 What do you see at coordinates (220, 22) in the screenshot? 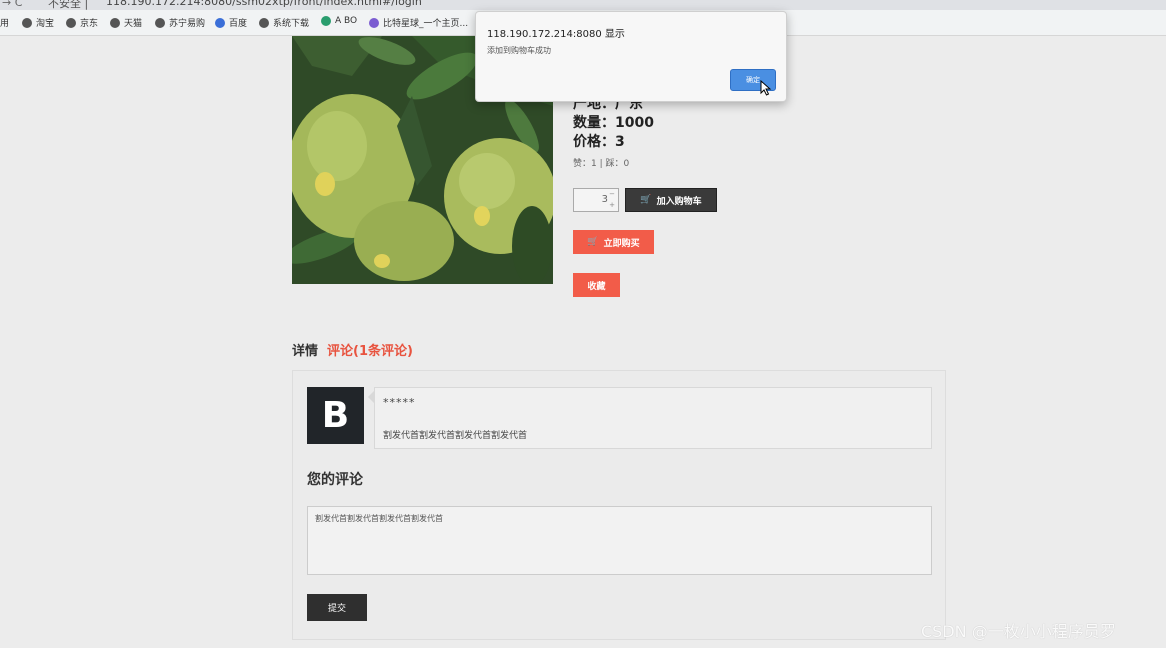
I see `paw-icon` at bounding box center [220, 22].